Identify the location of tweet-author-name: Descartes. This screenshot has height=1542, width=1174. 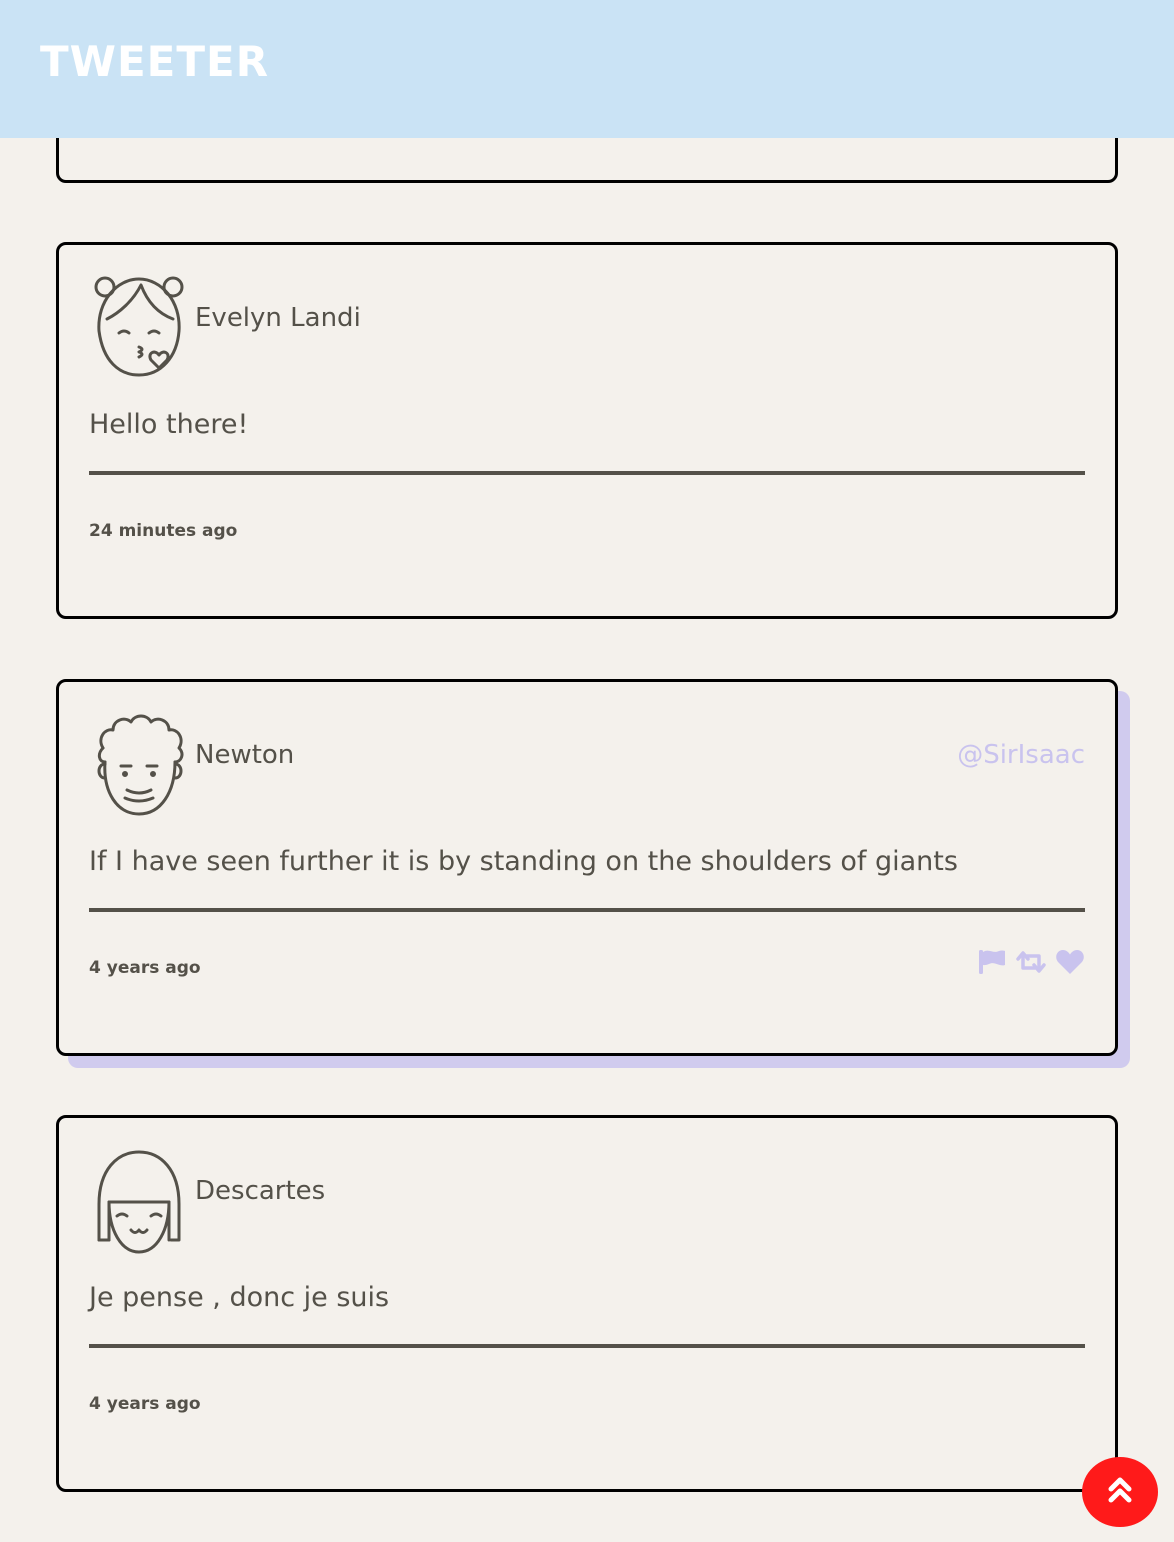
(260, 1191).